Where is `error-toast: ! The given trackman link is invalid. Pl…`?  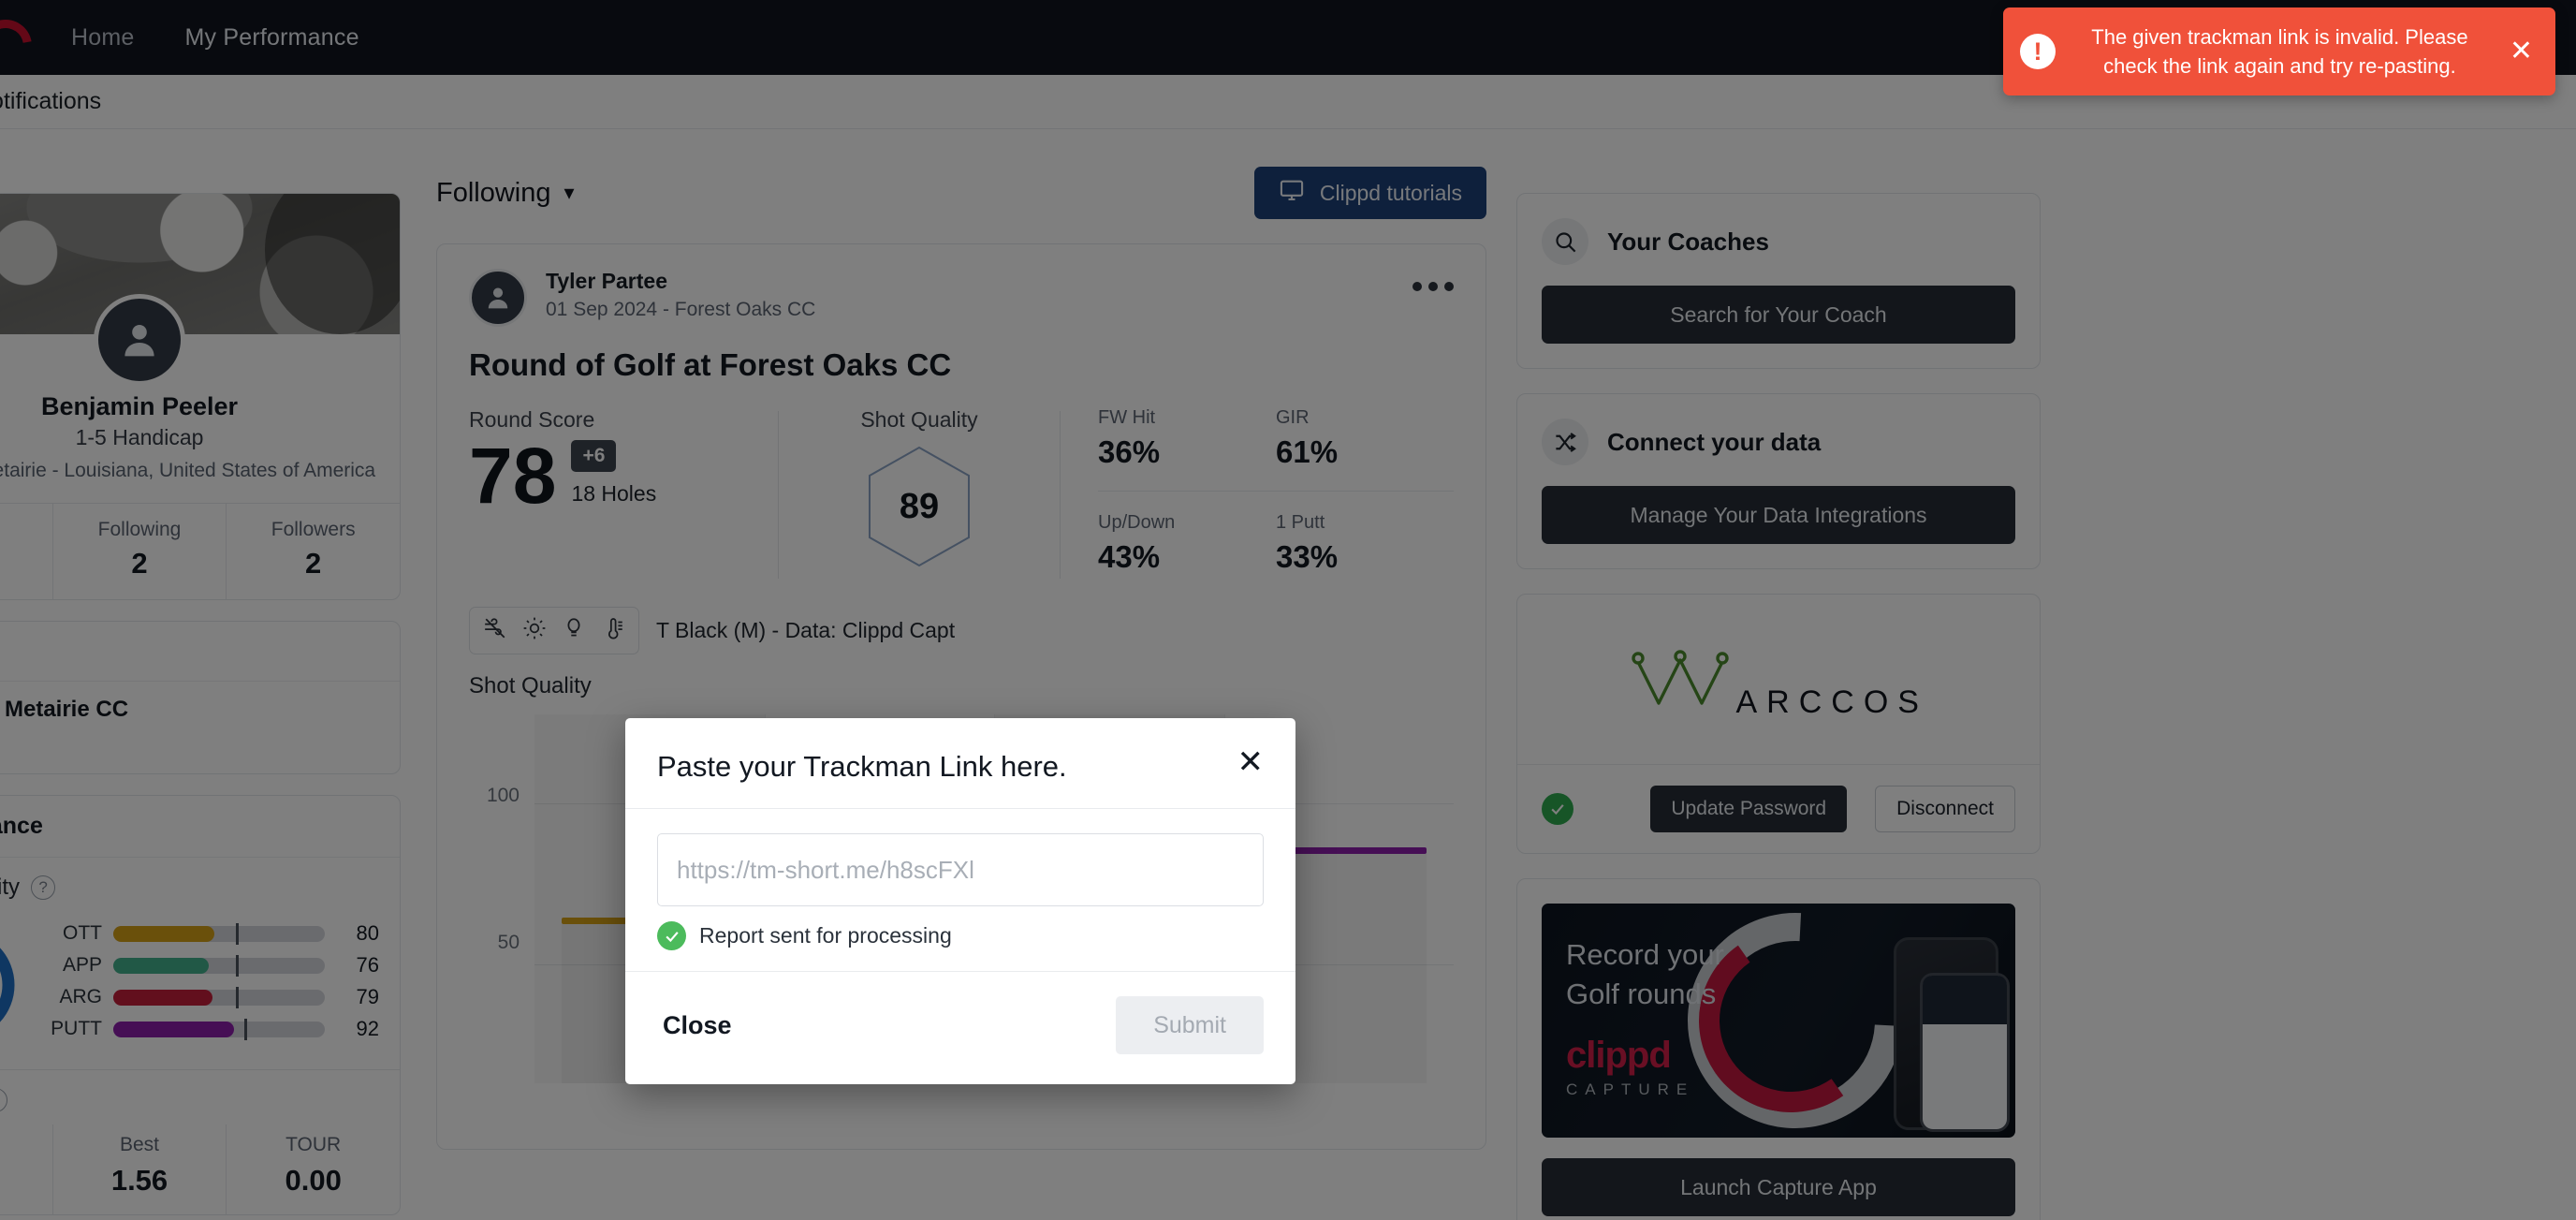
error-toast: ! The given trackman link is invalid. Pl… is located at coordinates (2279, 51).